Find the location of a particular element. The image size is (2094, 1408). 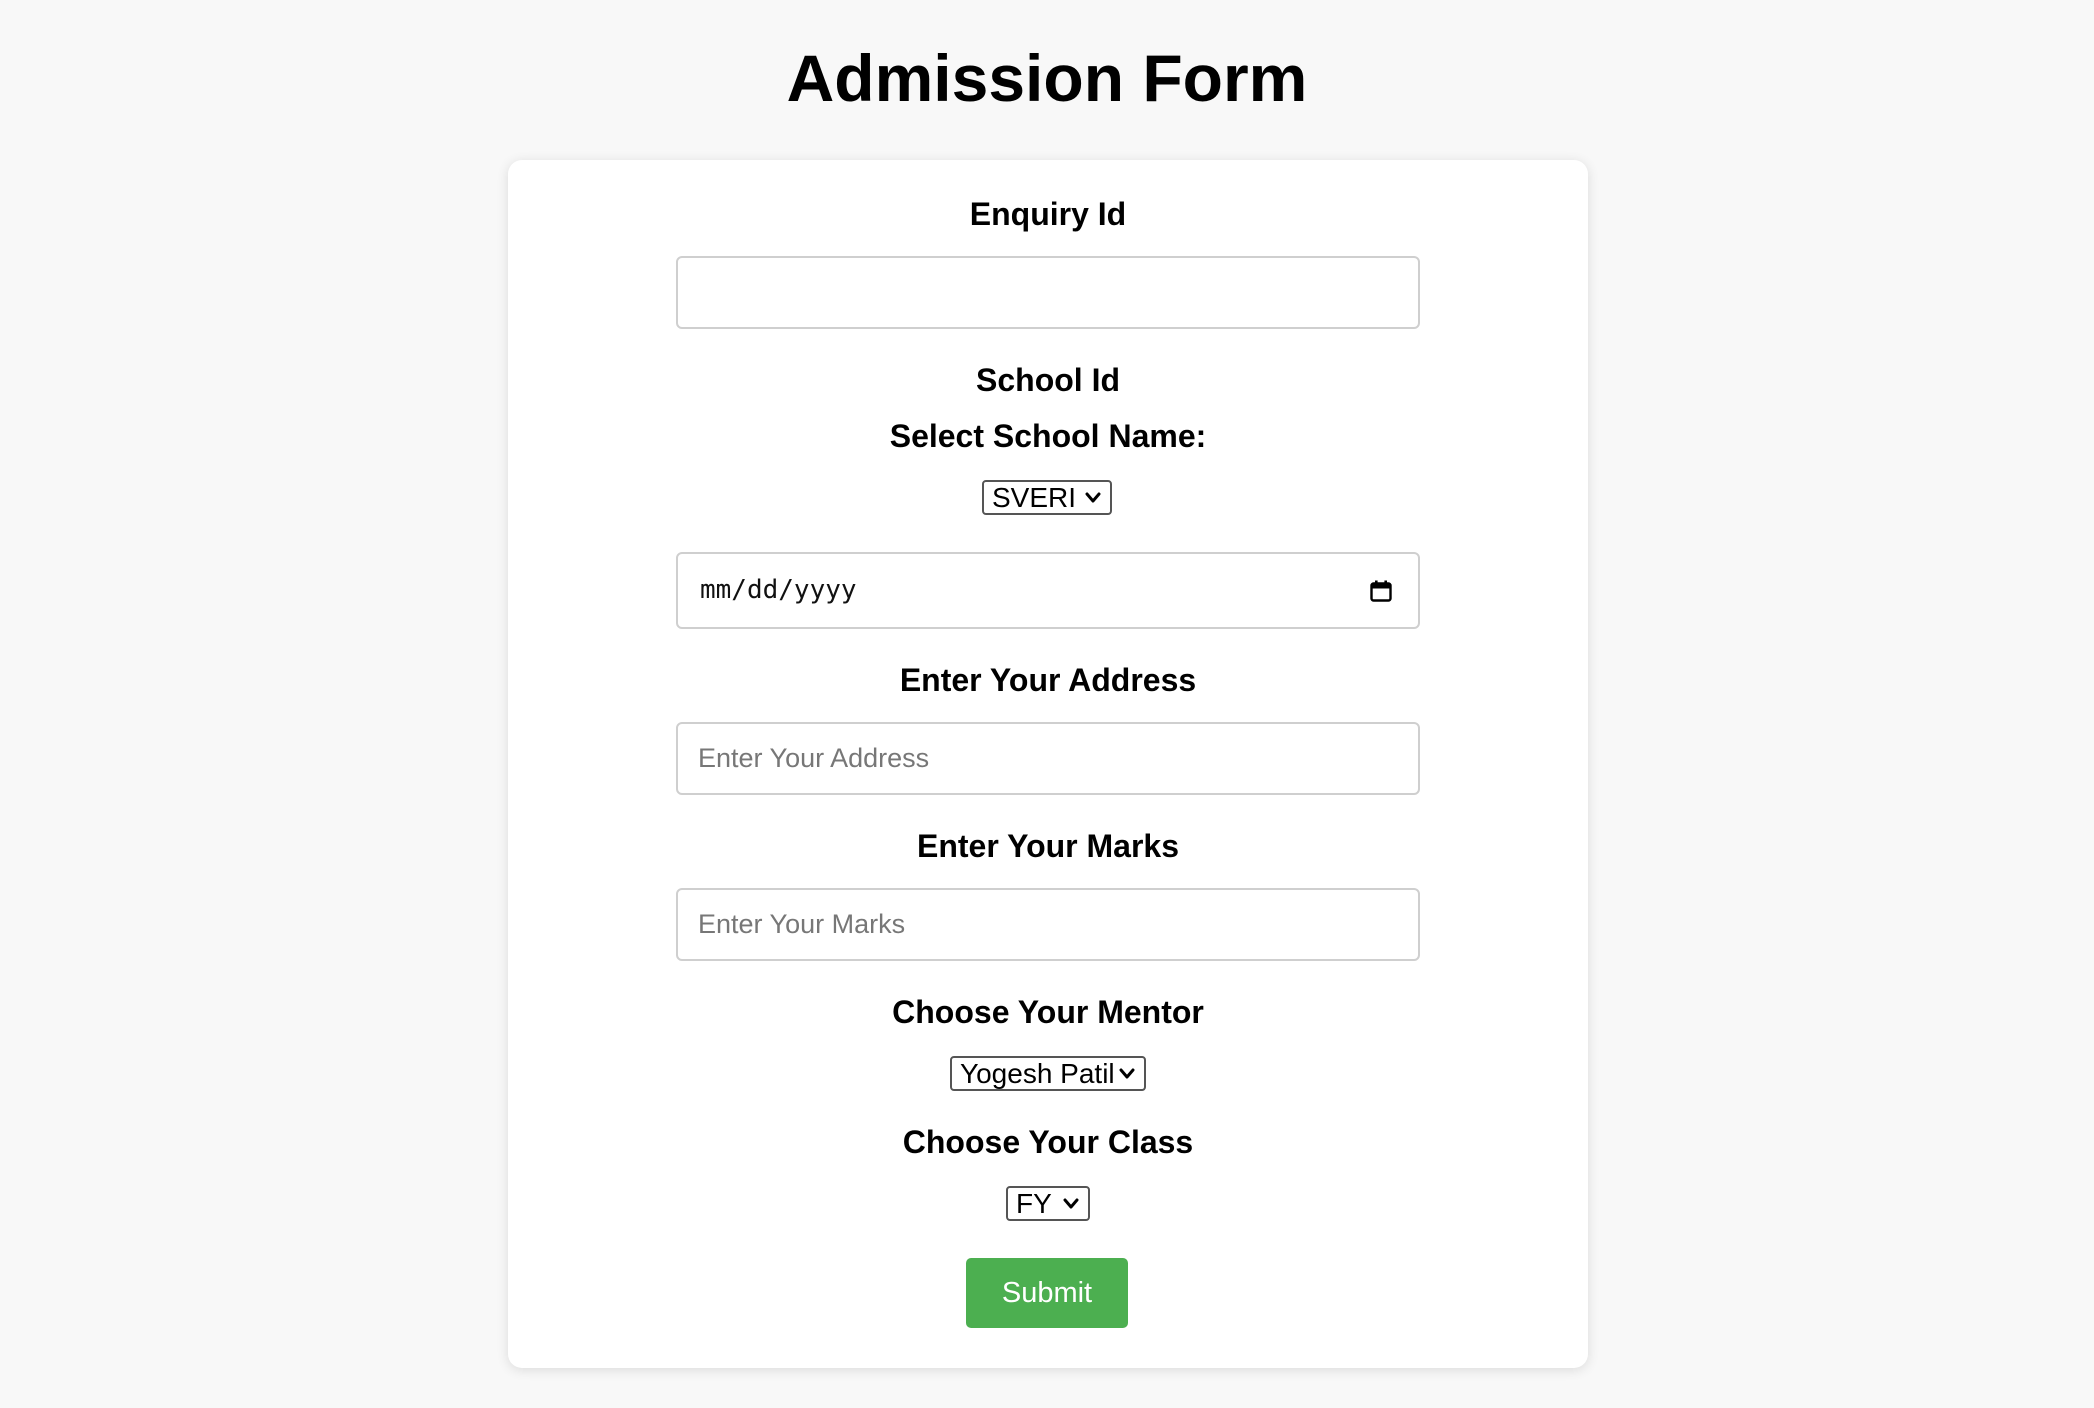

page-title: Admission Form is located at coordinates (1047, 78).